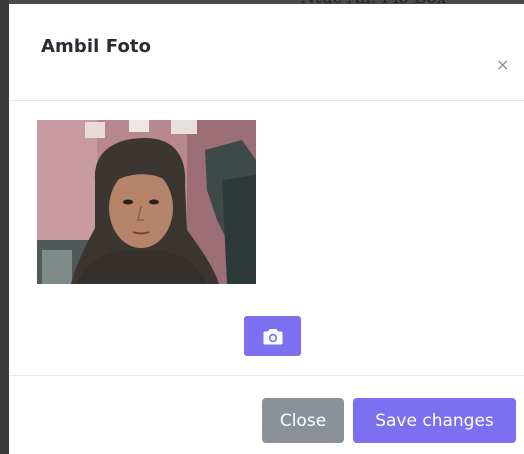 This screenshot has height=454, width=524. I want to click on modal-title: Ambil Foto, so click(96, 46).